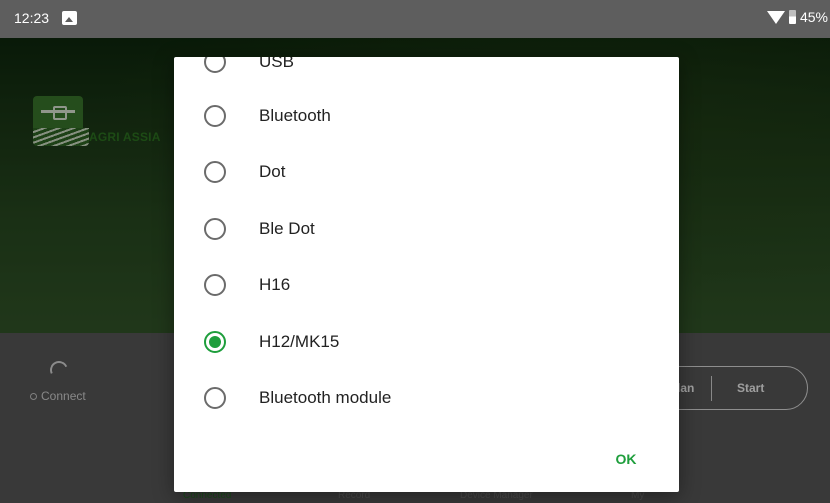 Image resolution: width=830 pixels, height=503 pixels. I want to click on image-notification-icon, so click(69, 18).